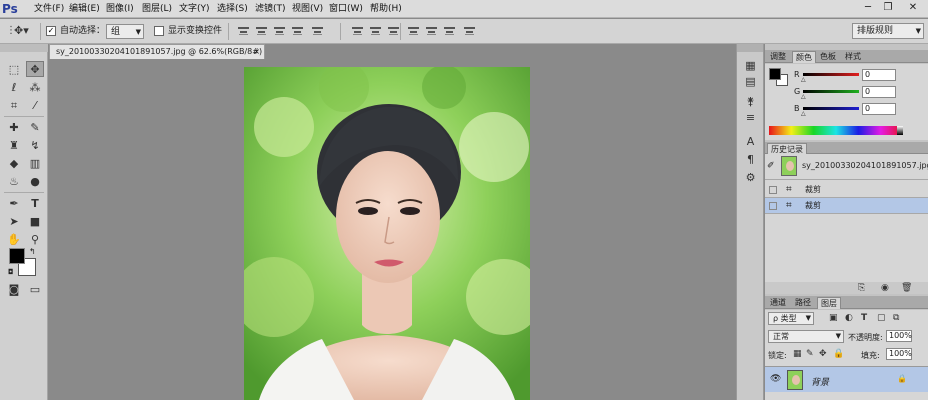 This screenshot has height=400, width=928. What do you see at coordinates (157, 9) in the screenshot?
I see `menu-item-3: 图层(L)` at bounding box center [157, 9].